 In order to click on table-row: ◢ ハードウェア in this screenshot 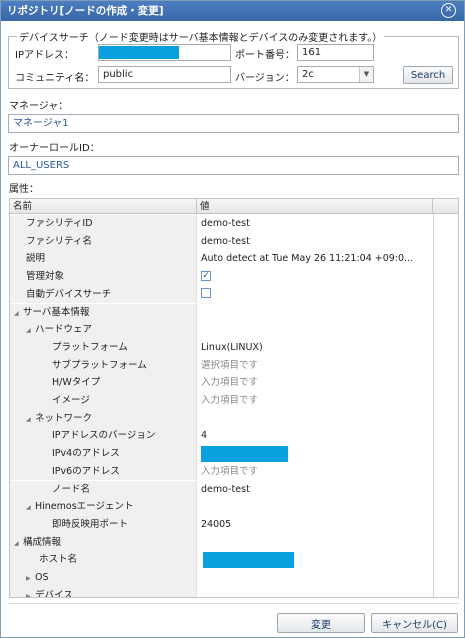, I will do `click(234, 330)`.